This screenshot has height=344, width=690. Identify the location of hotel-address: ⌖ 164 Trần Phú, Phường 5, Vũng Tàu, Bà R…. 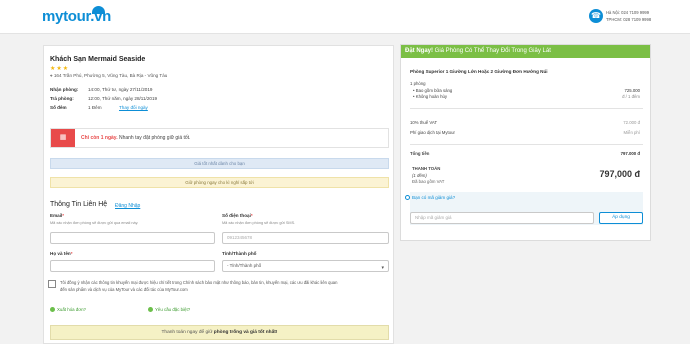
(108, 75).